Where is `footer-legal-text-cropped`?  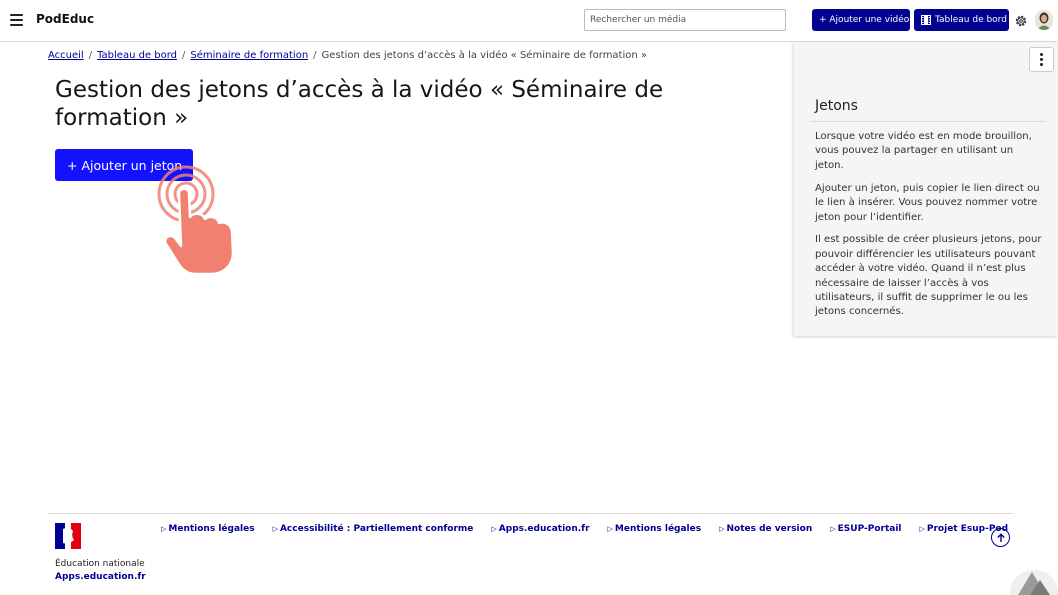
footer-legal-text-cropped is located at coordinates (530, 591).